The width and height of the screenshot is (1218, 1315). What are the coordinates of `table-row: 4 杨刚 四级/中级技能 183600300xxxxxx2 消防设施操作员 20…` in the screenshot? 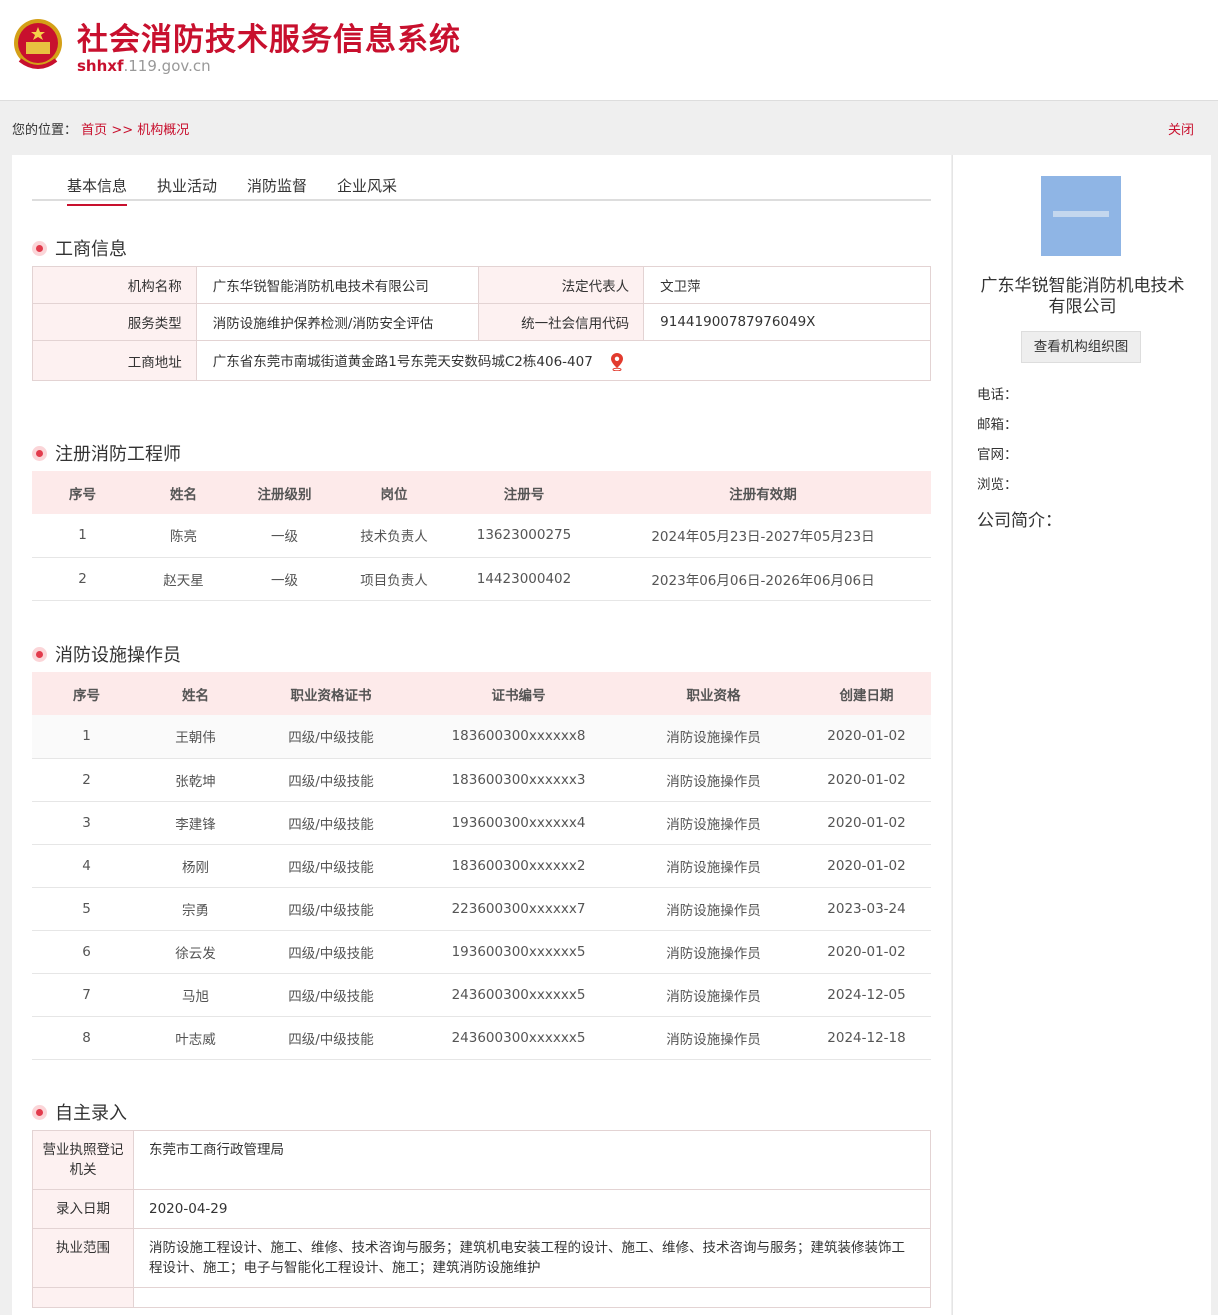 It's located at (481, 866).